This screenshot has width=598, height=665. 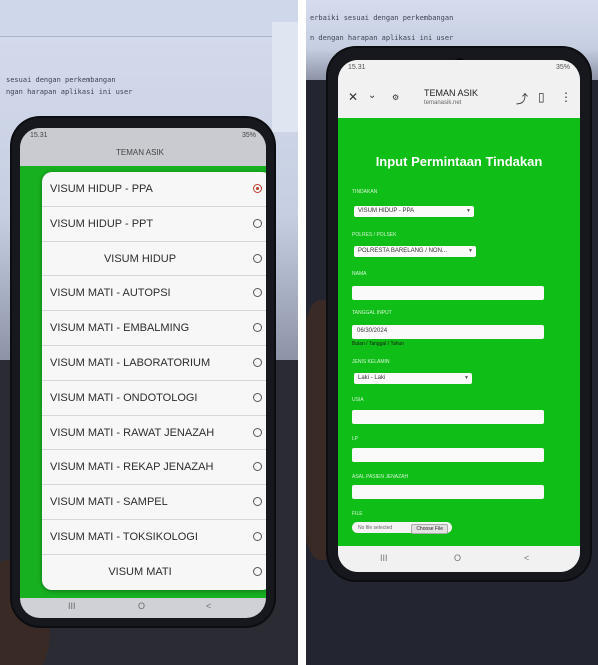 What do you see at coordinates (154, 572) in the screenshot?
I see `option-item: VISUM MATI` at bounding box center [154, 572].